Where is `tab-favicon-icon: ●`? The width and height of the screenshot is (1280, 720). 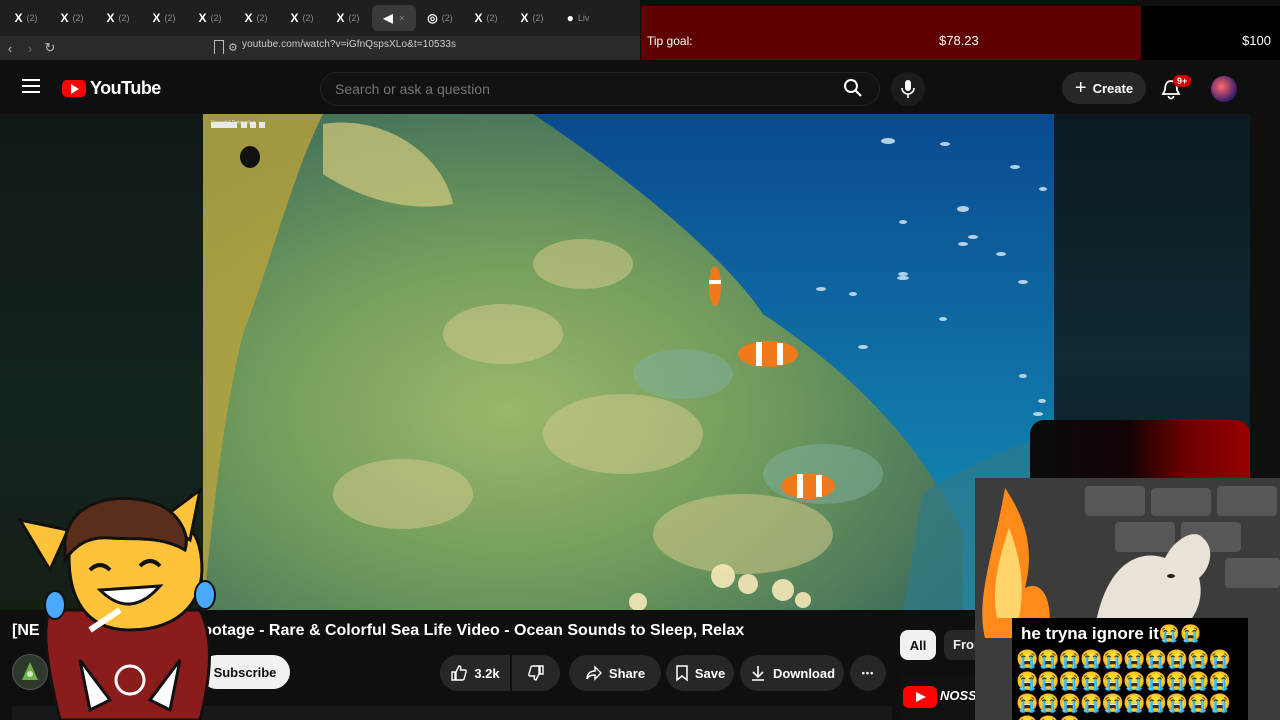
tab-favicon-icon: ● is located at coordinates (570, 18).